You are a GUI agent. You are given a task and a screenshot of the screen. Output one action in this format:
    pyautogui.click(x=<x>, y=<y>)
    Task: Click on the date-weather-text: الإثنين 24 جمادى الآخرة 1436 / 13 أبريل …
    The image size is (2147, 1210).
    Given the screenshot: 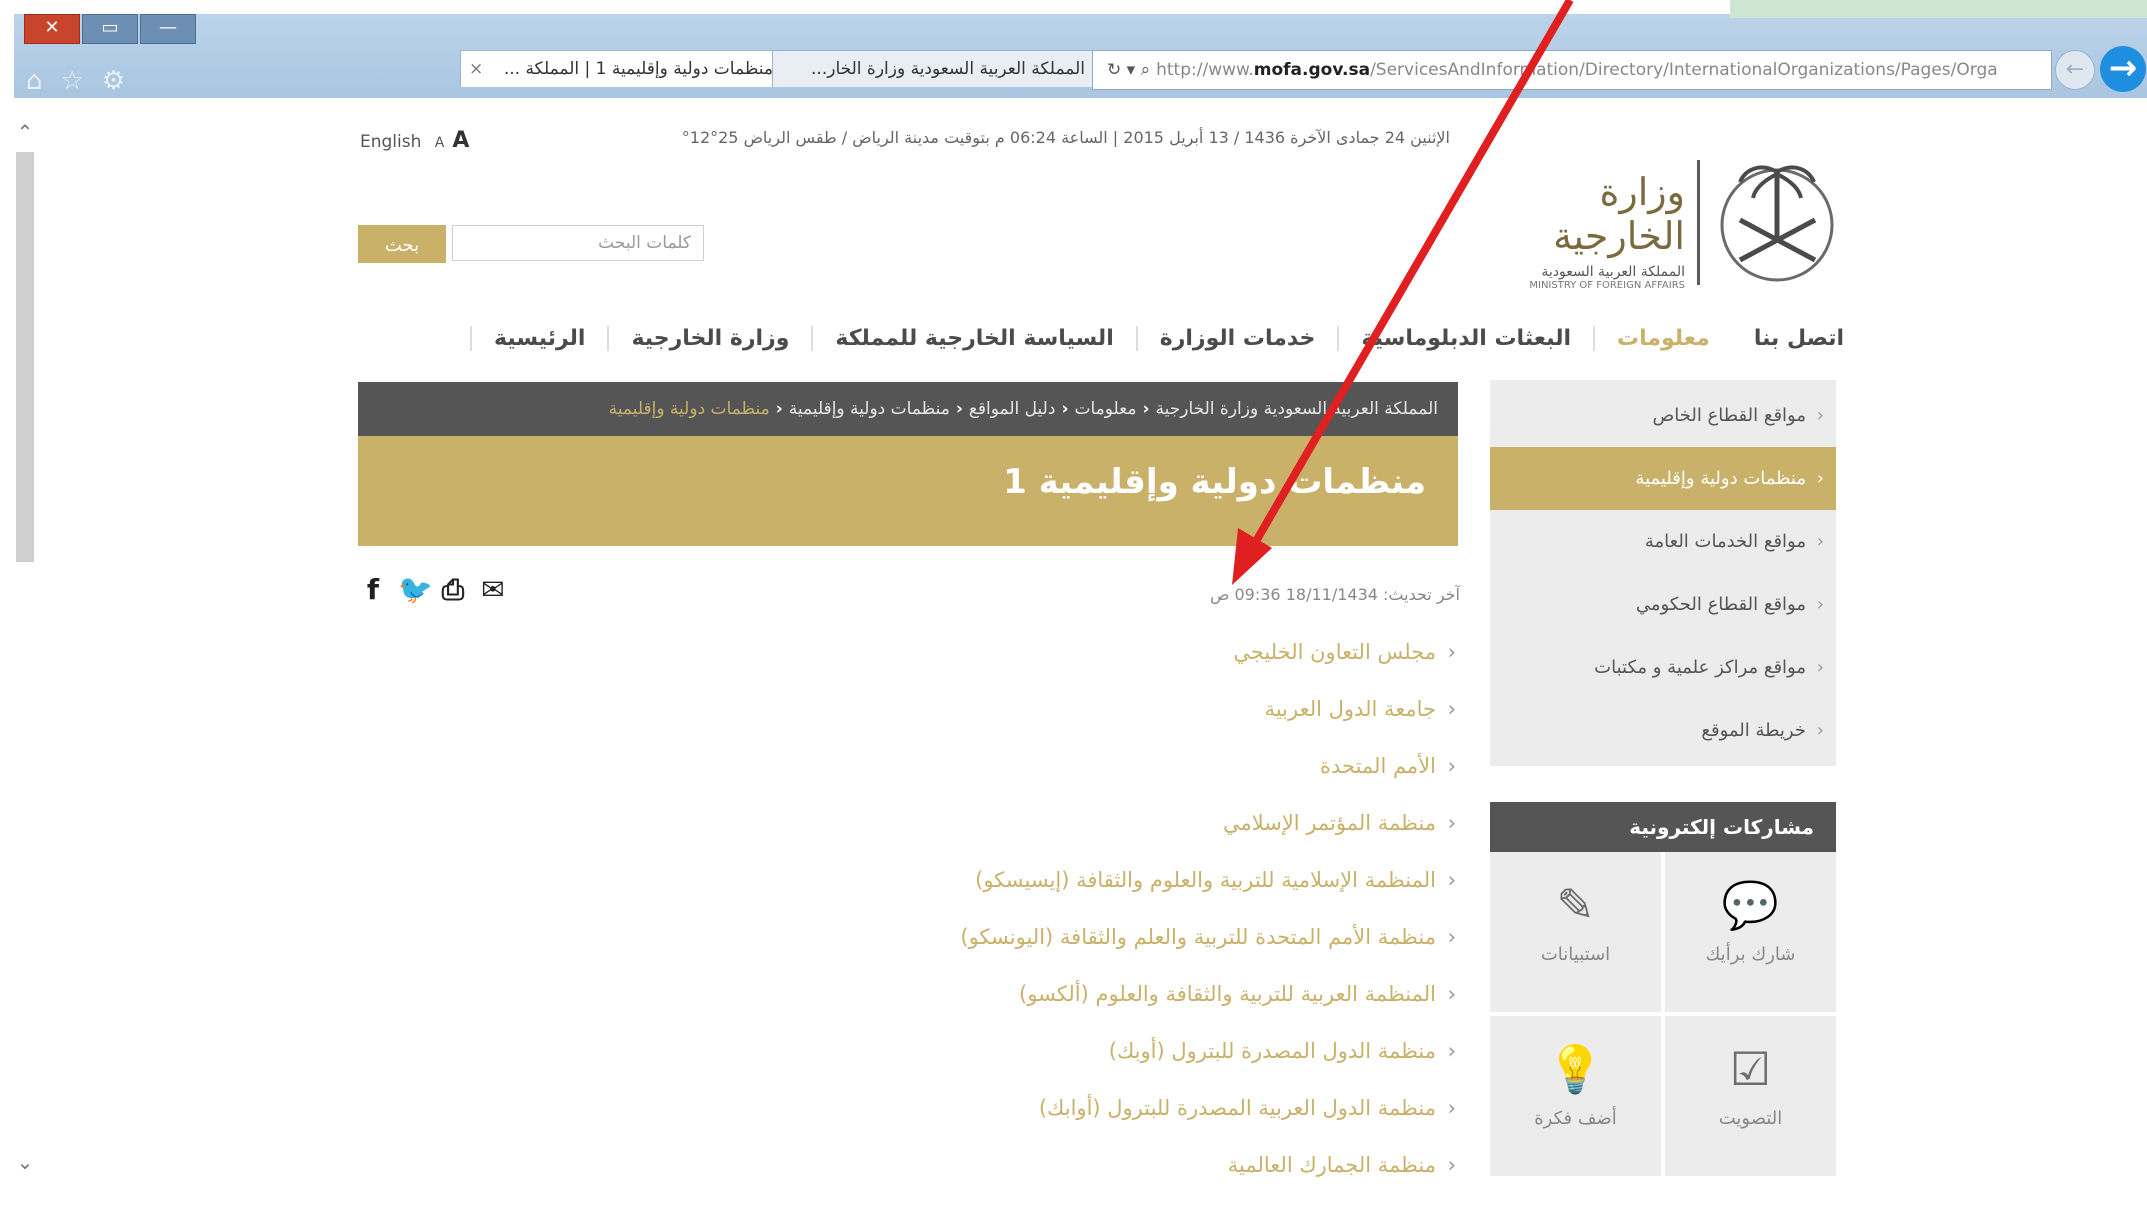 What is the action you would take?
    pyautogui.click(x=1065, y=137)
    